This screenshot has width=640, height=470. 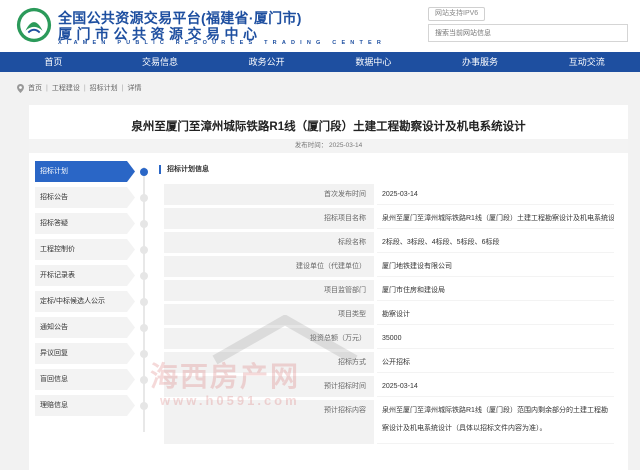 I want to click on table-row: 项目监管部门 厦门市住房和建设局, so click(x=389, y=290).